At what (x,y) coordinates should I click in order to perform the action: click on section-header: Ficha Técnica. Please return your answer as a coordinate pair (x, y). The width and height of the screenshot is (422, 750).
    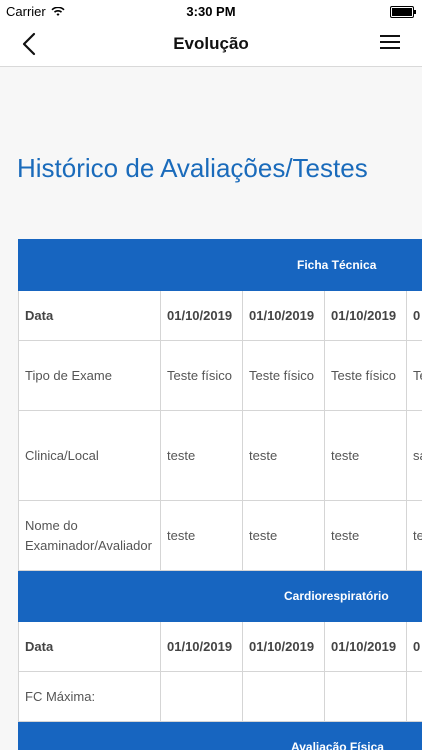
    Looking at the image, I should click on (220, 265).